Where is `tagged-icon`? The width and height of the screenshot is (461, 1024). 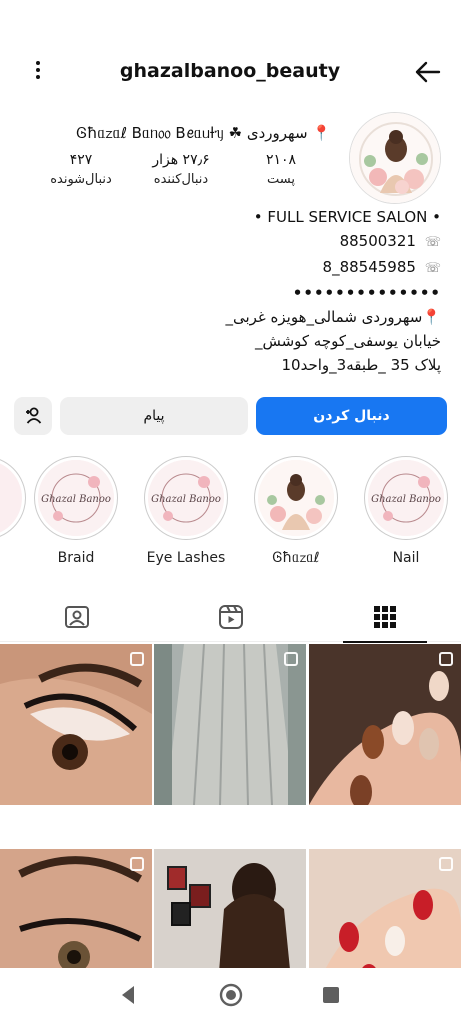
tagged-icon is located at coordinates (77, 617).